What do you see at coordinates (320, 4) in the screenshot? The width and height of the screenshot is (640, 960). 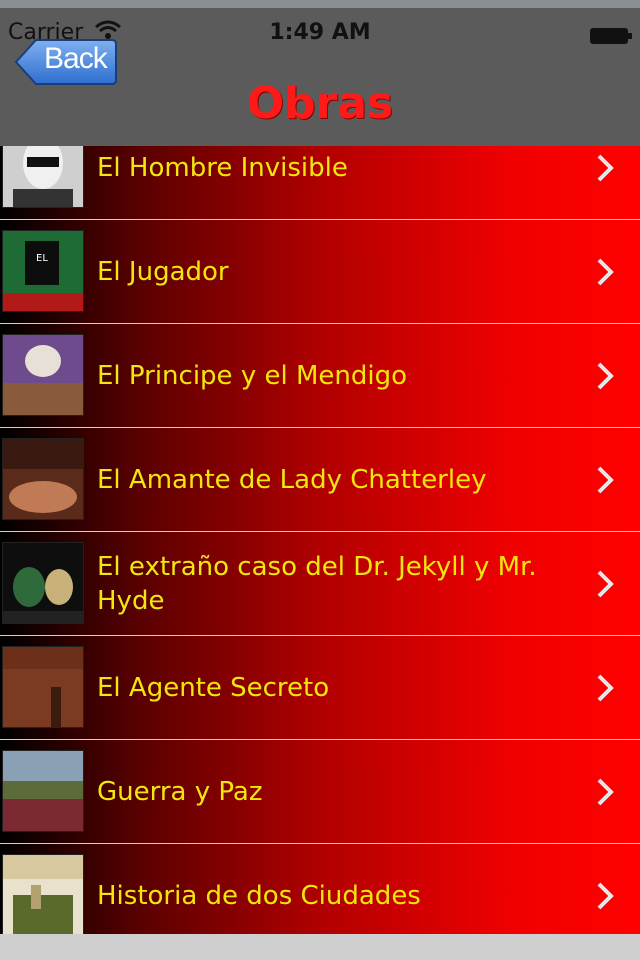 I see `top-border` at bounding box center [320, 4].